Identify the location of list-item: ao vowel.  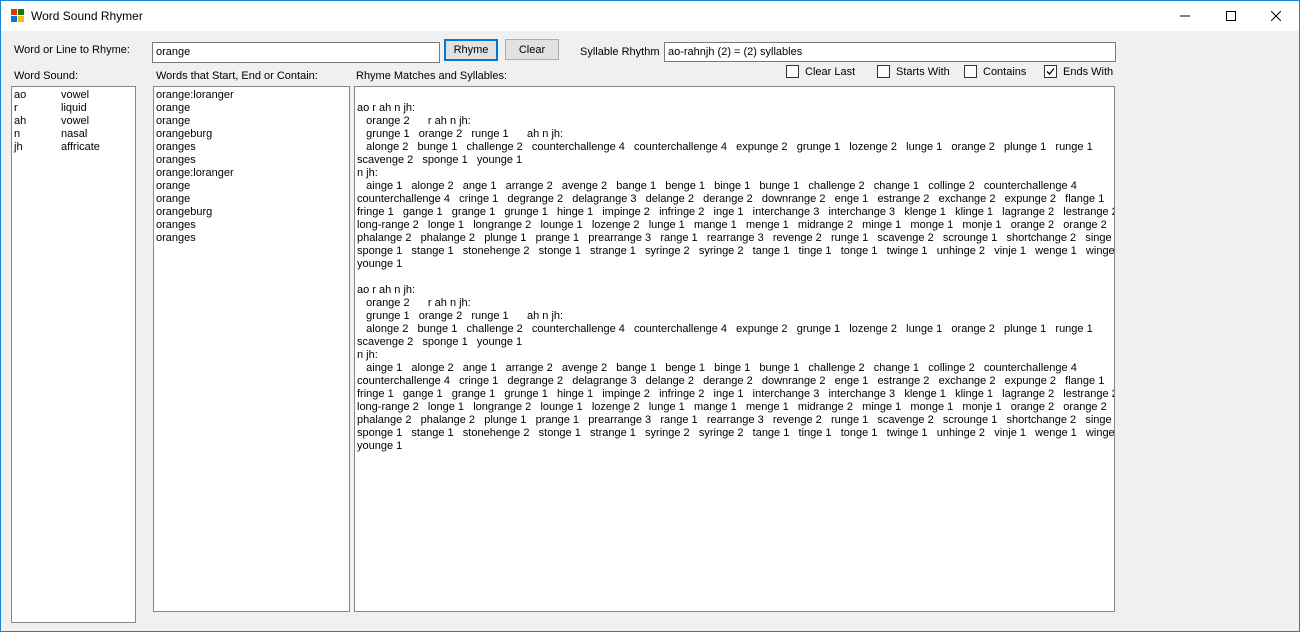
(73, 95).